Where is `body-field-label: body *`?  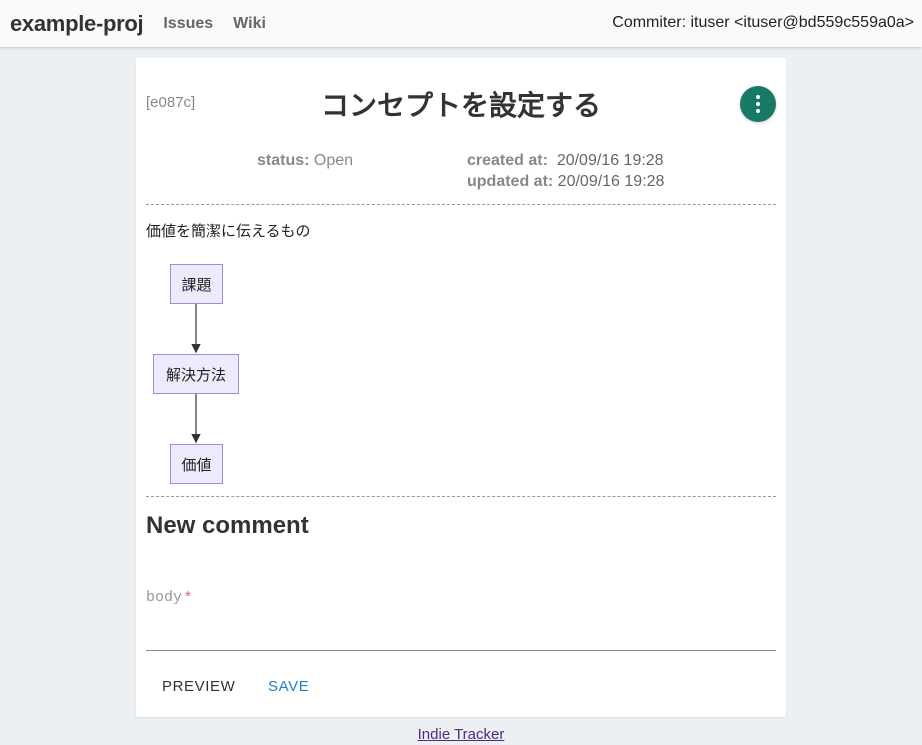 body-field-label: body * is located at coordinates (168, 597).